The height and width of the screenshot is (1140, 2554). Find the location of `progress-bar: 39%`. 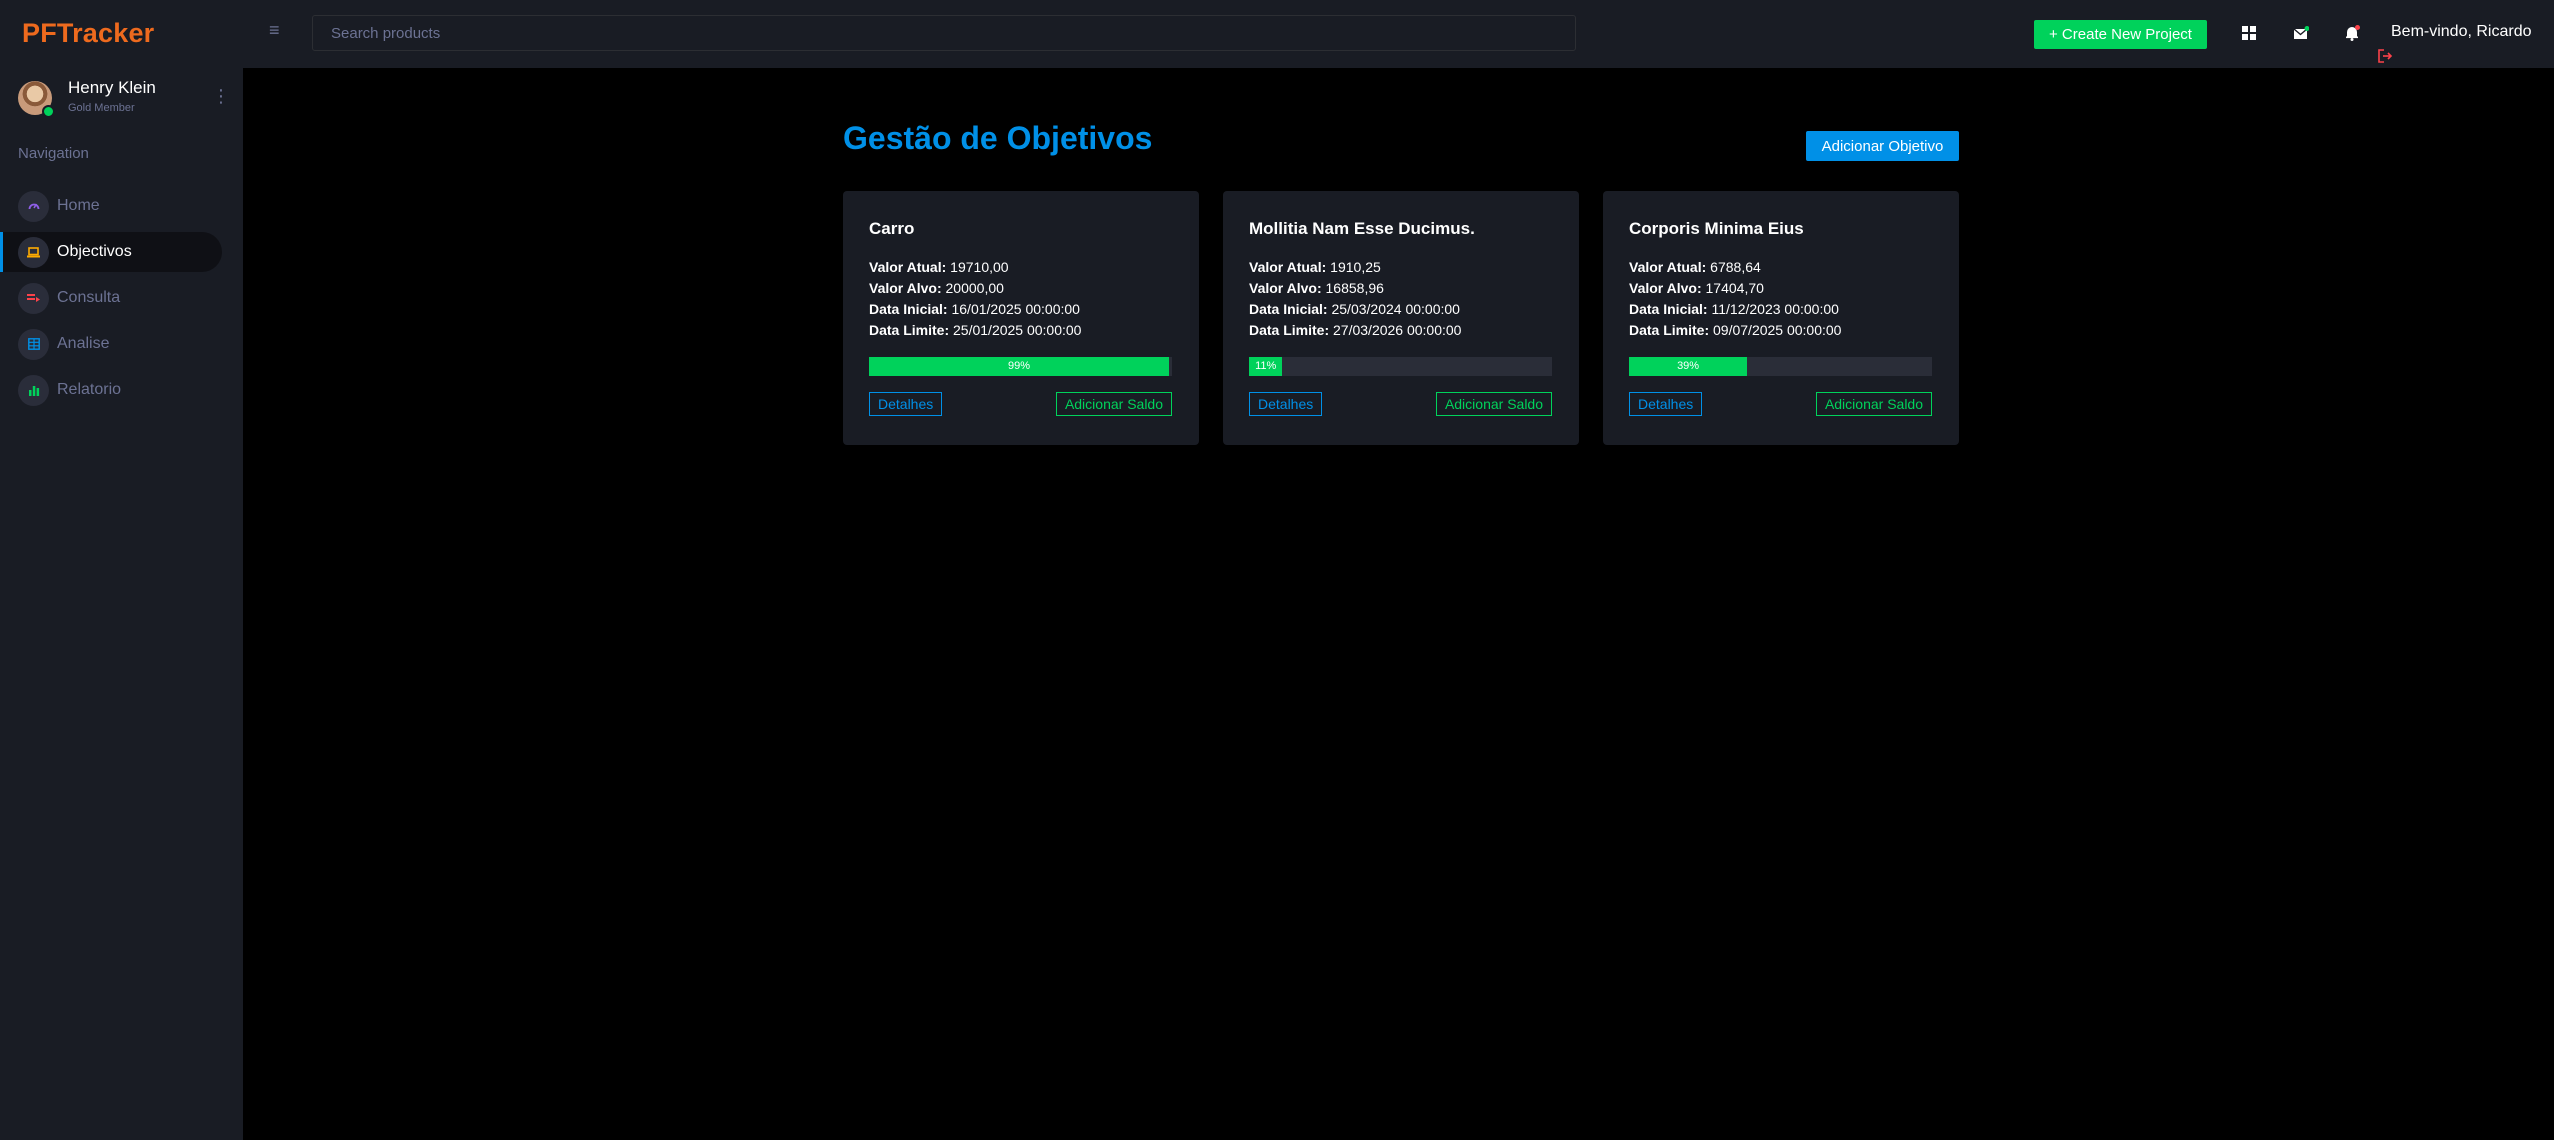

progress-bar: 39% is located at coordinates (1780, 366).